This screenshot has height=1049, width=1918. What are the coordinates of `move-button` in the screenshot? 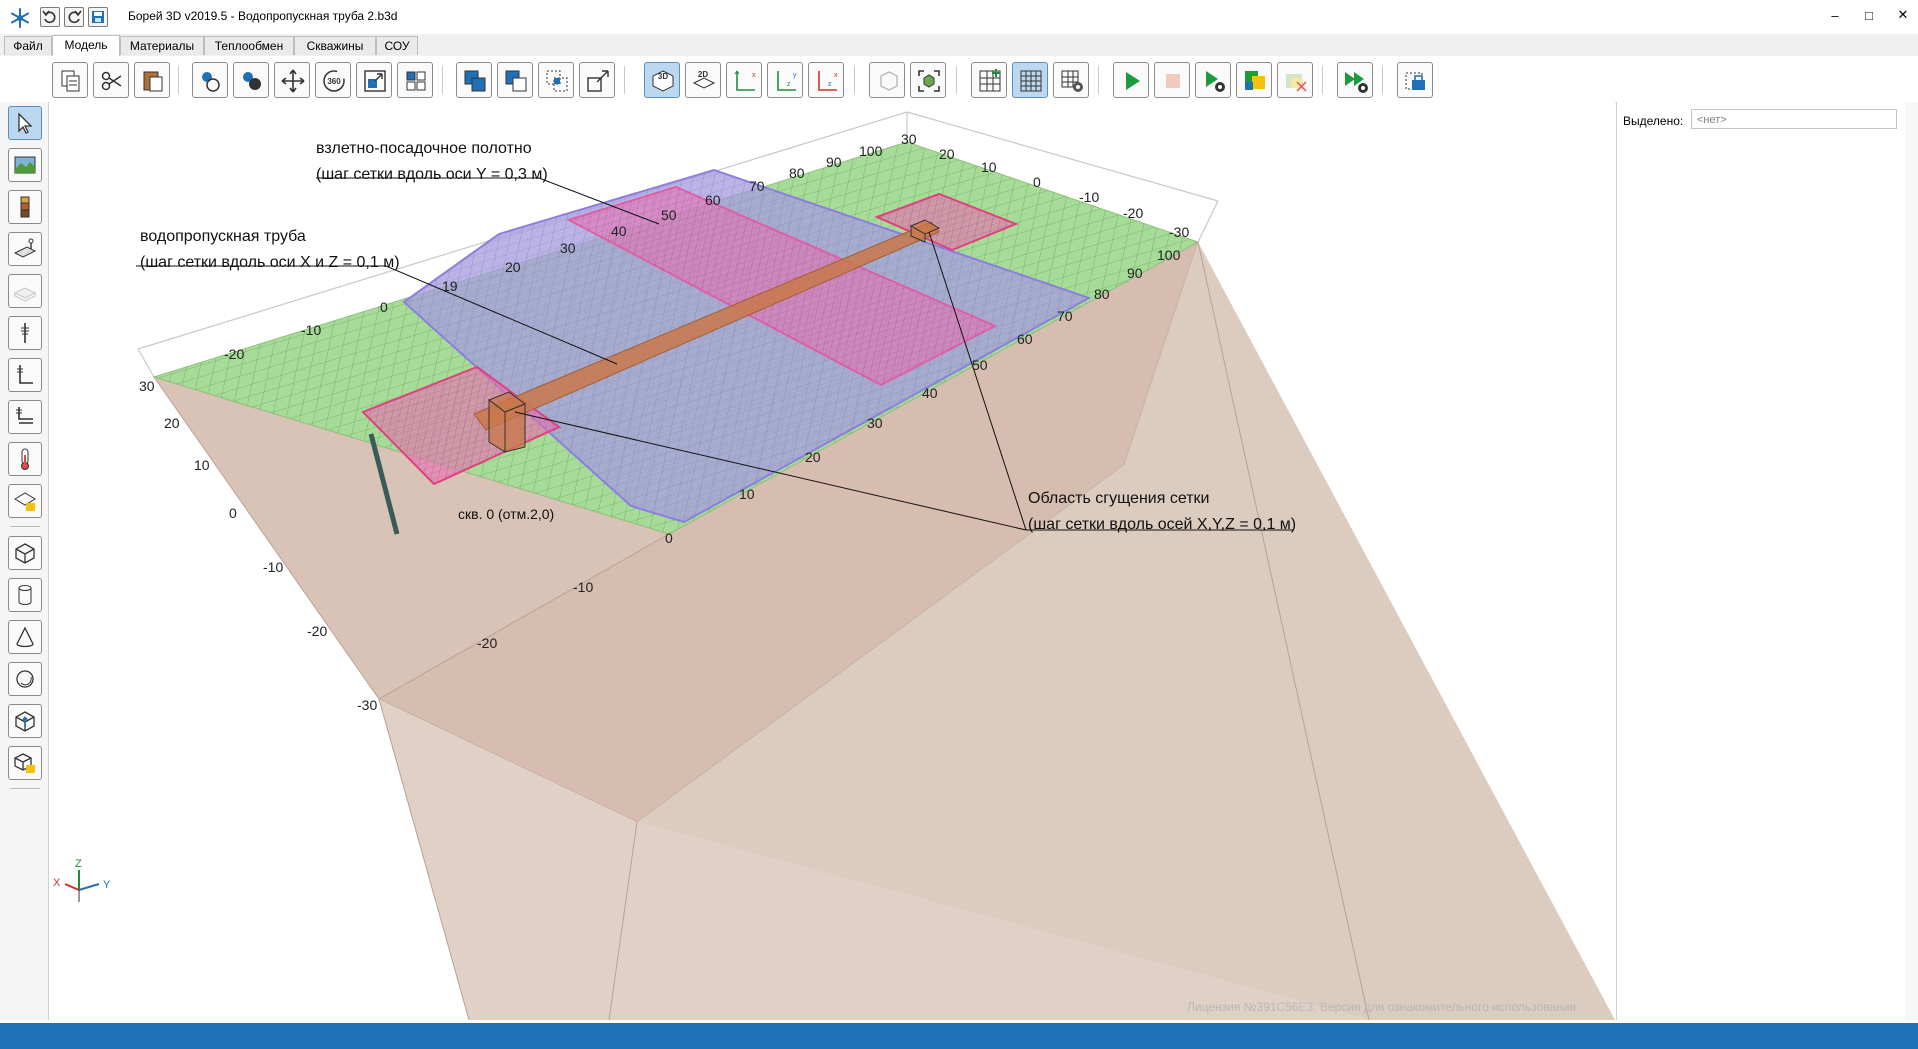 It's located at (292, 80).